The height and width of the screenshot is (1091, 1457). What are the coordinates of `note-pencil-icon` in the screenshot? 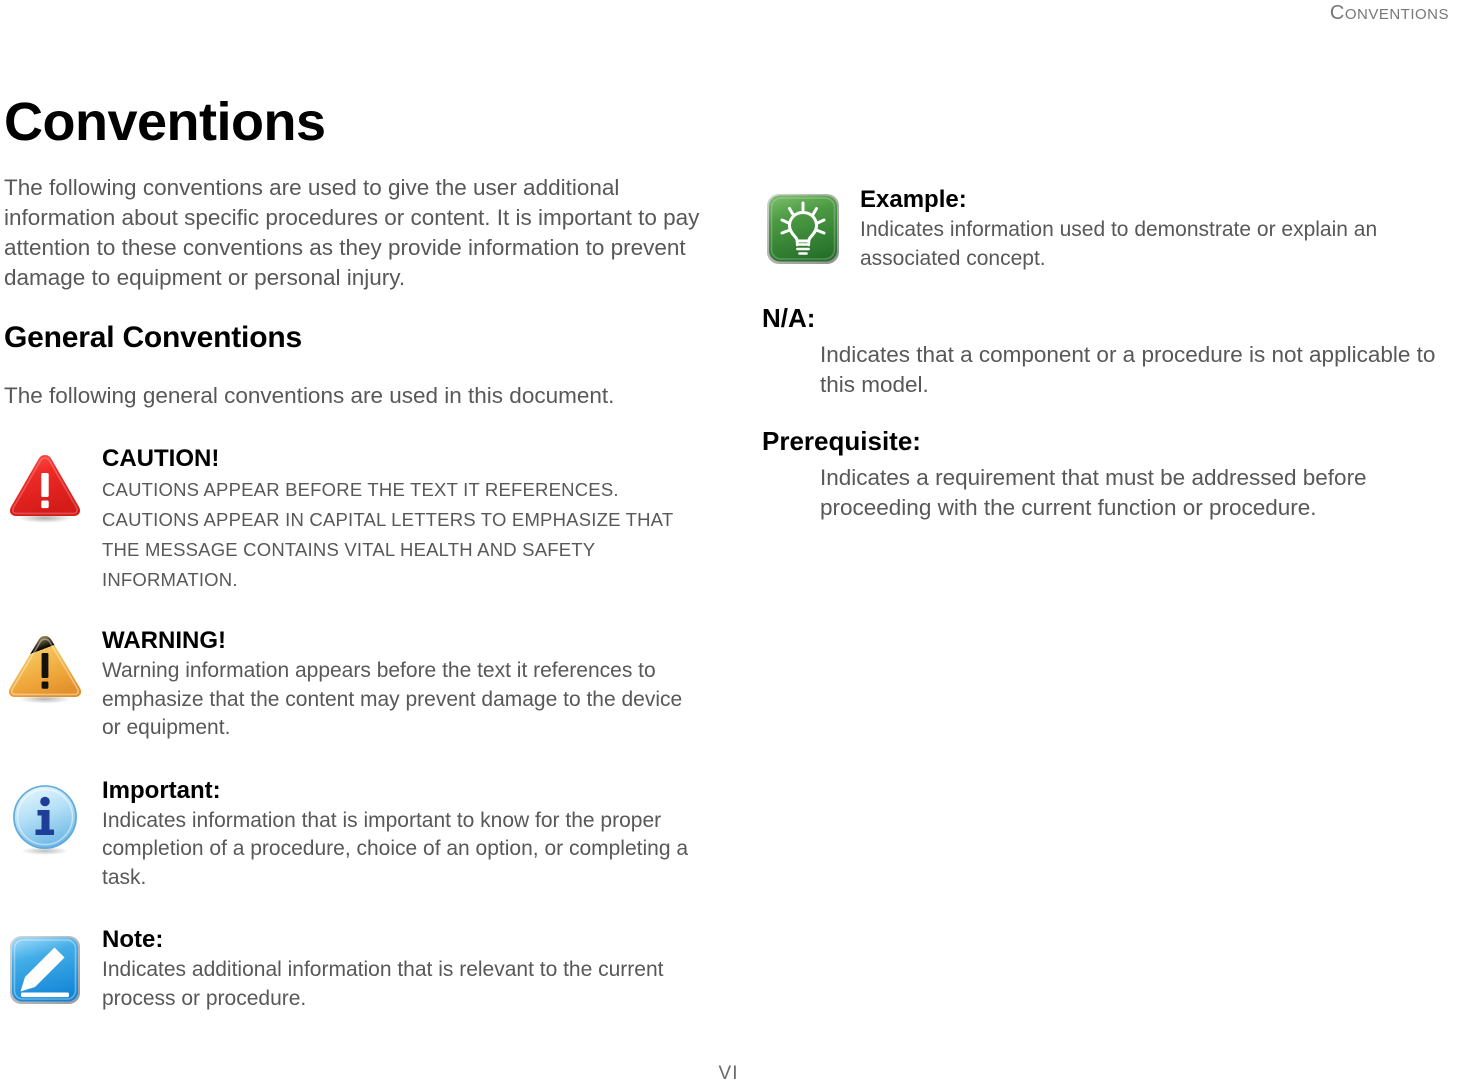 It's located at (45, 969).